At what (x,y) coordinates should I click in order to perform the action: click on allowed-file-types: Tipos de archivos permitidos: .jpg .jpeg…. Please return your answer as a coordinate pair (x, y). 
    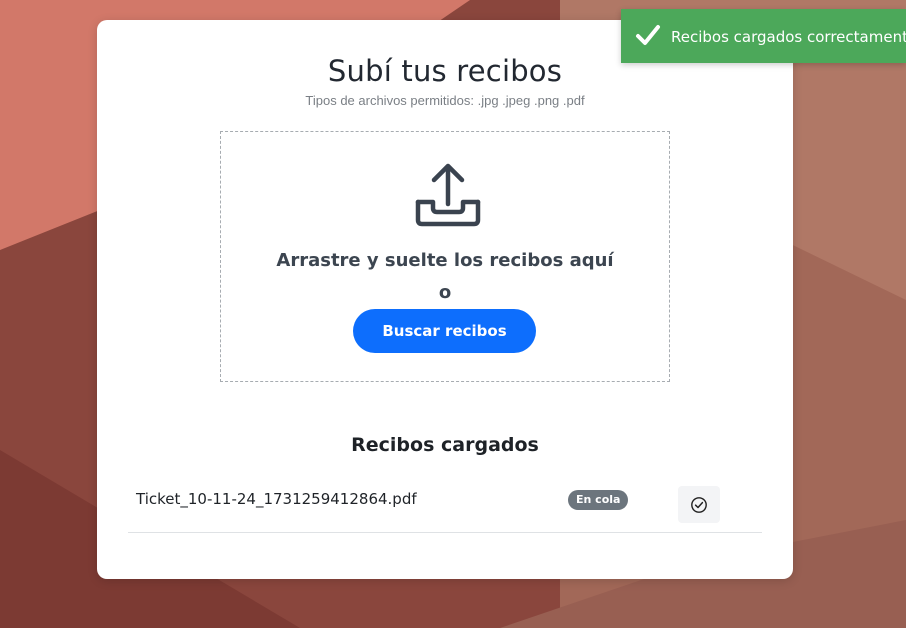
    Looking at the image, I should click on (445, 100).